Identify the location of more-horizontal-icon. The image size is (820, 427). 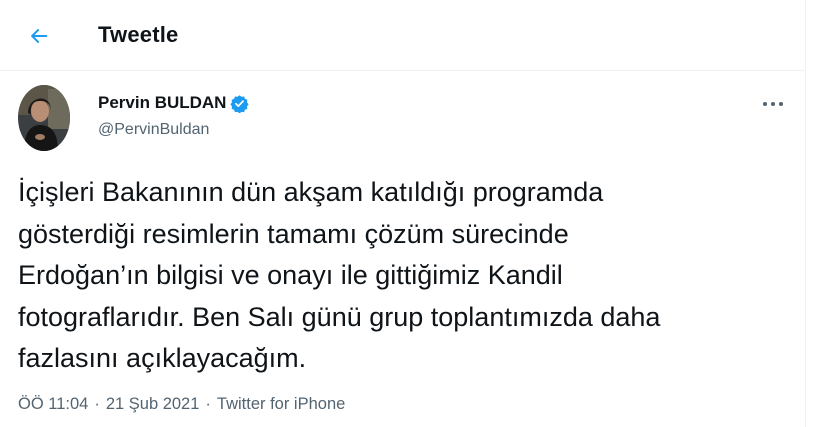
(773, 104).